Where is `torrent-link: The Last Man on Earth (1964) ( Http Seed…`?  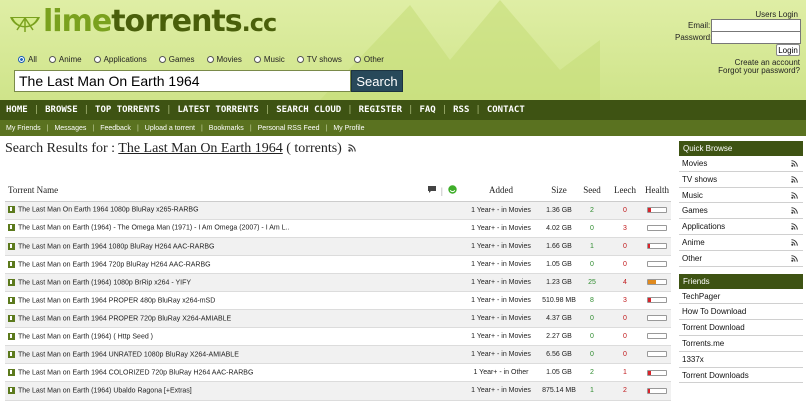
torrent-link: The Last Man on Earth (1964) ( Http Seed… is located at coordinates (85, 336).